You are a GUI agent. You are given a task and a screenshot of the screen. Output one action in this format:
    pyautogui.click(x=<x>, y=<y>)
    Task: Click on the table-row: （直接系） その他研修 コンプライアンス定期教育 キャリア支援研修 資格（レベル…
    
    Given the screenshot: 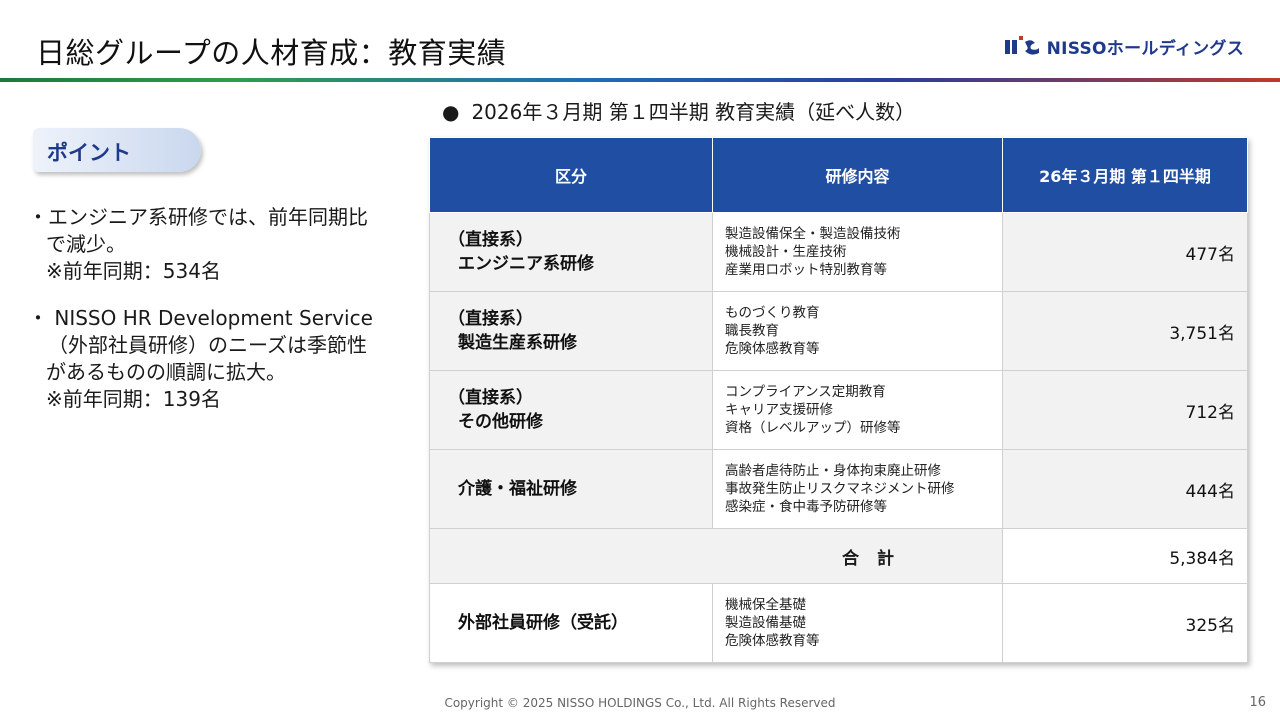 What is the action you would take?
    pyautogui.click(x=838, y=410)
    